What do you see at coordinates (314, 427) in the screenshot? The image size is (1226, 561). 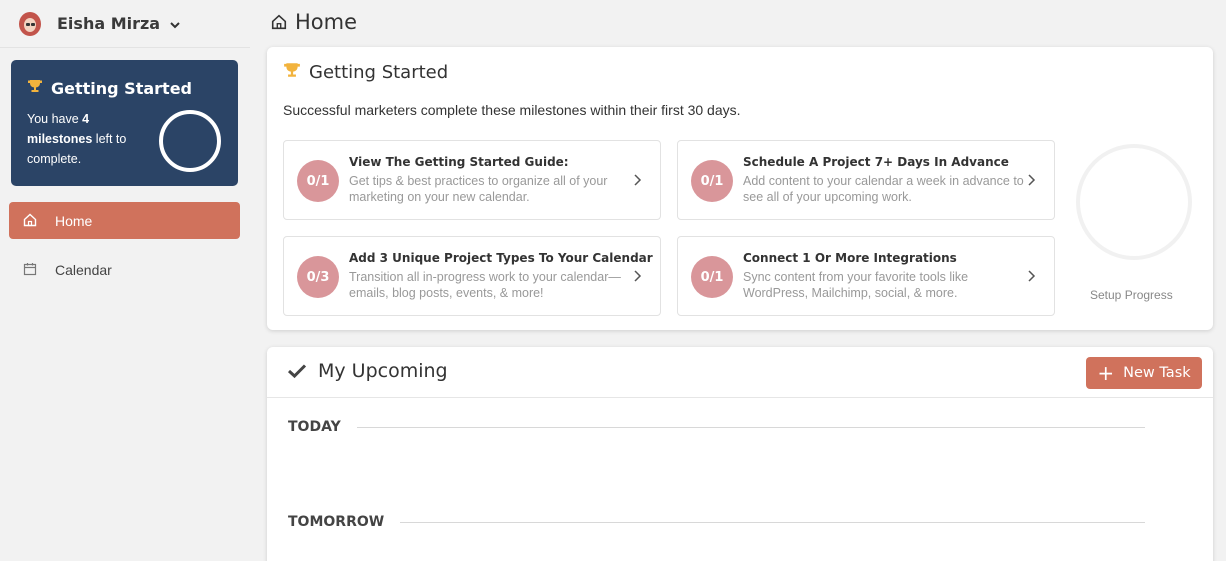 I see `day-label: TODAY` at bounding box center [314, 427].